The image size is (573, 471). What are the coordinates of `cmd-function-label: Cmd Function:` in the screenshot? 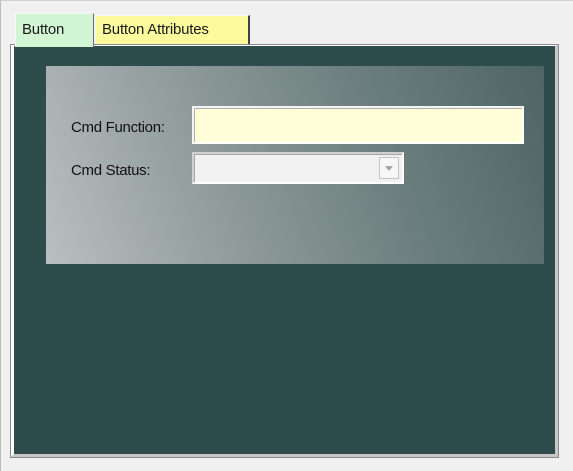 It's located at (118, 127).